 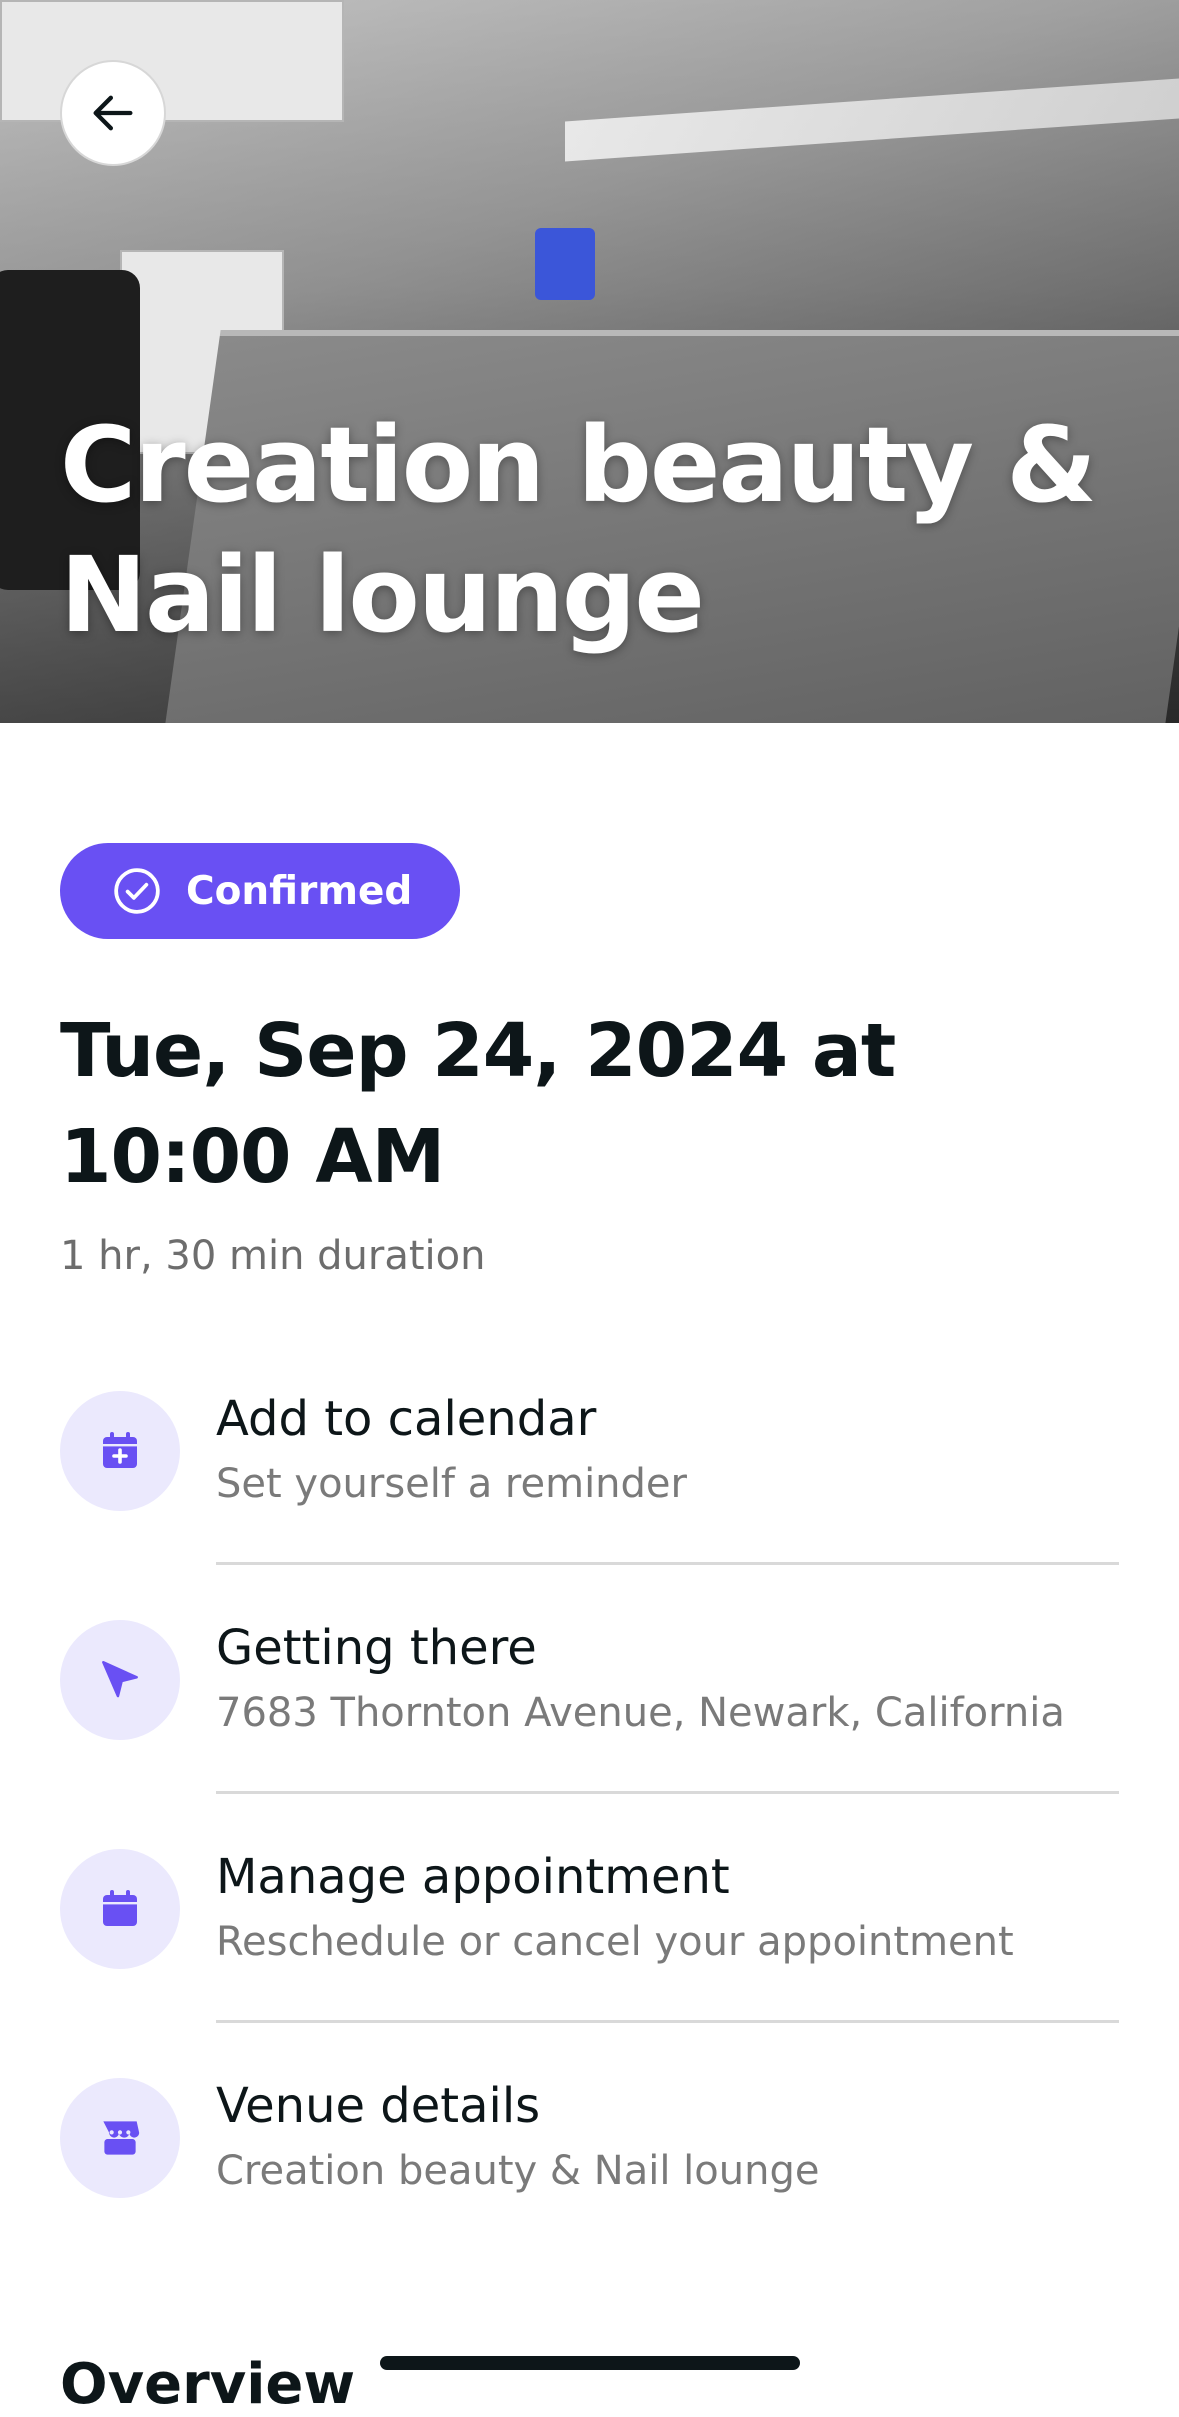 I want to click on appointment-datetime: Tue, Sep 24, 2024 at 10:00 AM, so click(x=478, y=1104).